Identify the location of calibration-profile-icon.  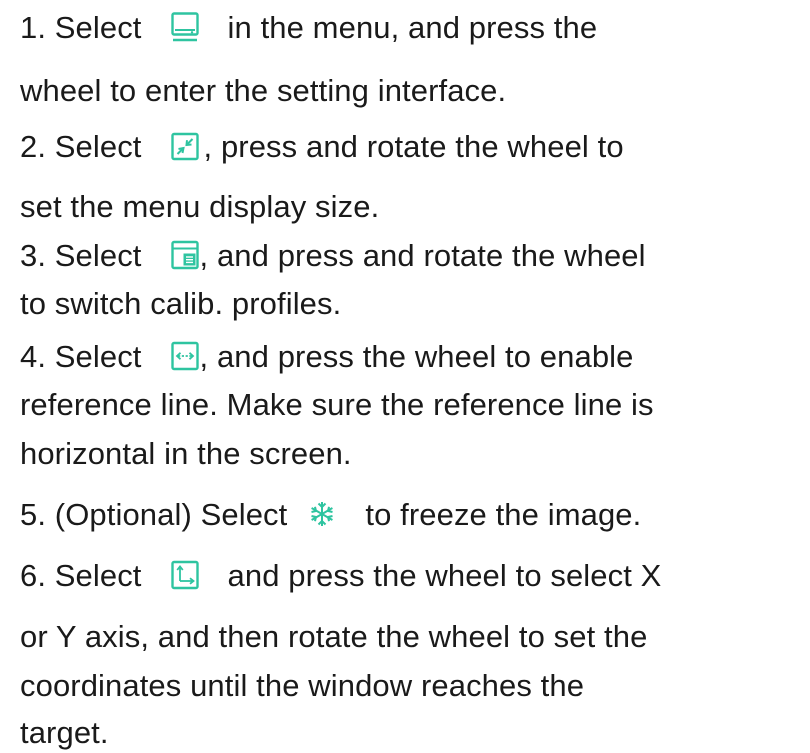
(185, 255).